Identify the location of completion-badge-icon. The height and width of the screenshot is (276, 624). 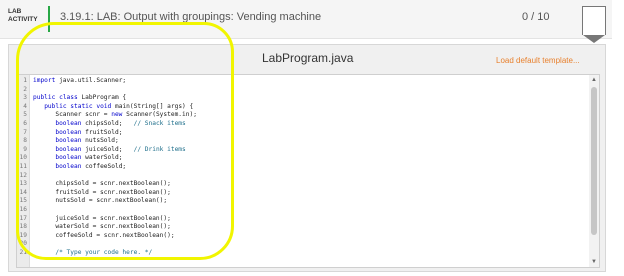
(594, 24).